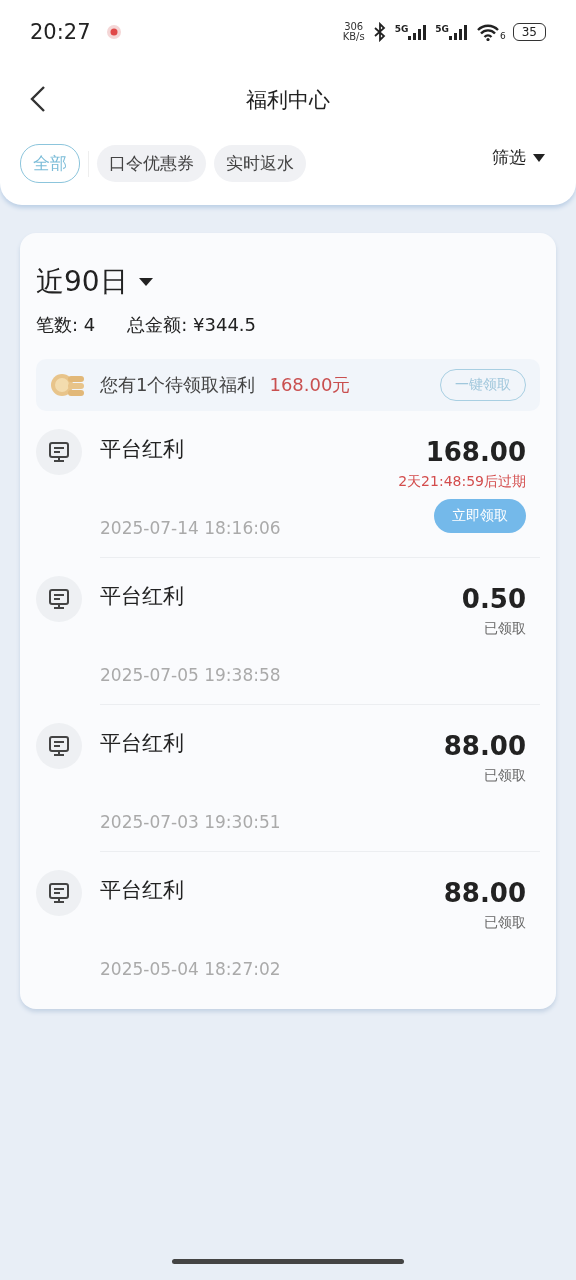 The height and width of the screenshot is (1280, 576). I want to click on record-amount: 168.00, so click(475, 452).